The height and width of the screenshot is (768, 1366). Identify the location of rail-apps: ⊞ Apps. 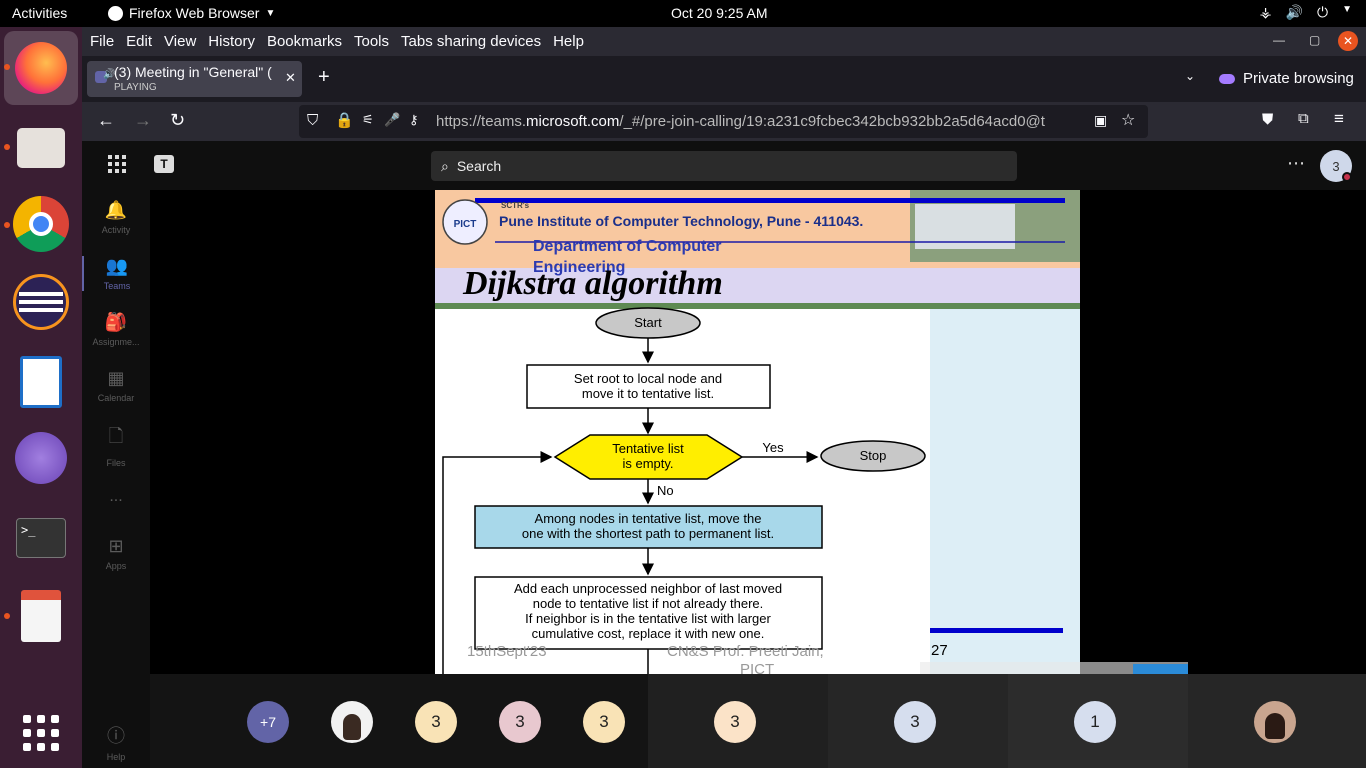
(116, 553).